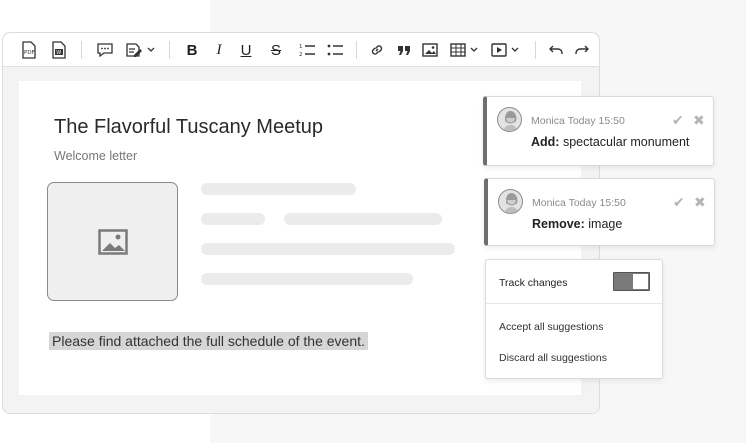 This screenshot has height=443, width=746. Describe the element at coordinates (605, 224) in the screenshot. I see `suggestion-content: image` at that location.